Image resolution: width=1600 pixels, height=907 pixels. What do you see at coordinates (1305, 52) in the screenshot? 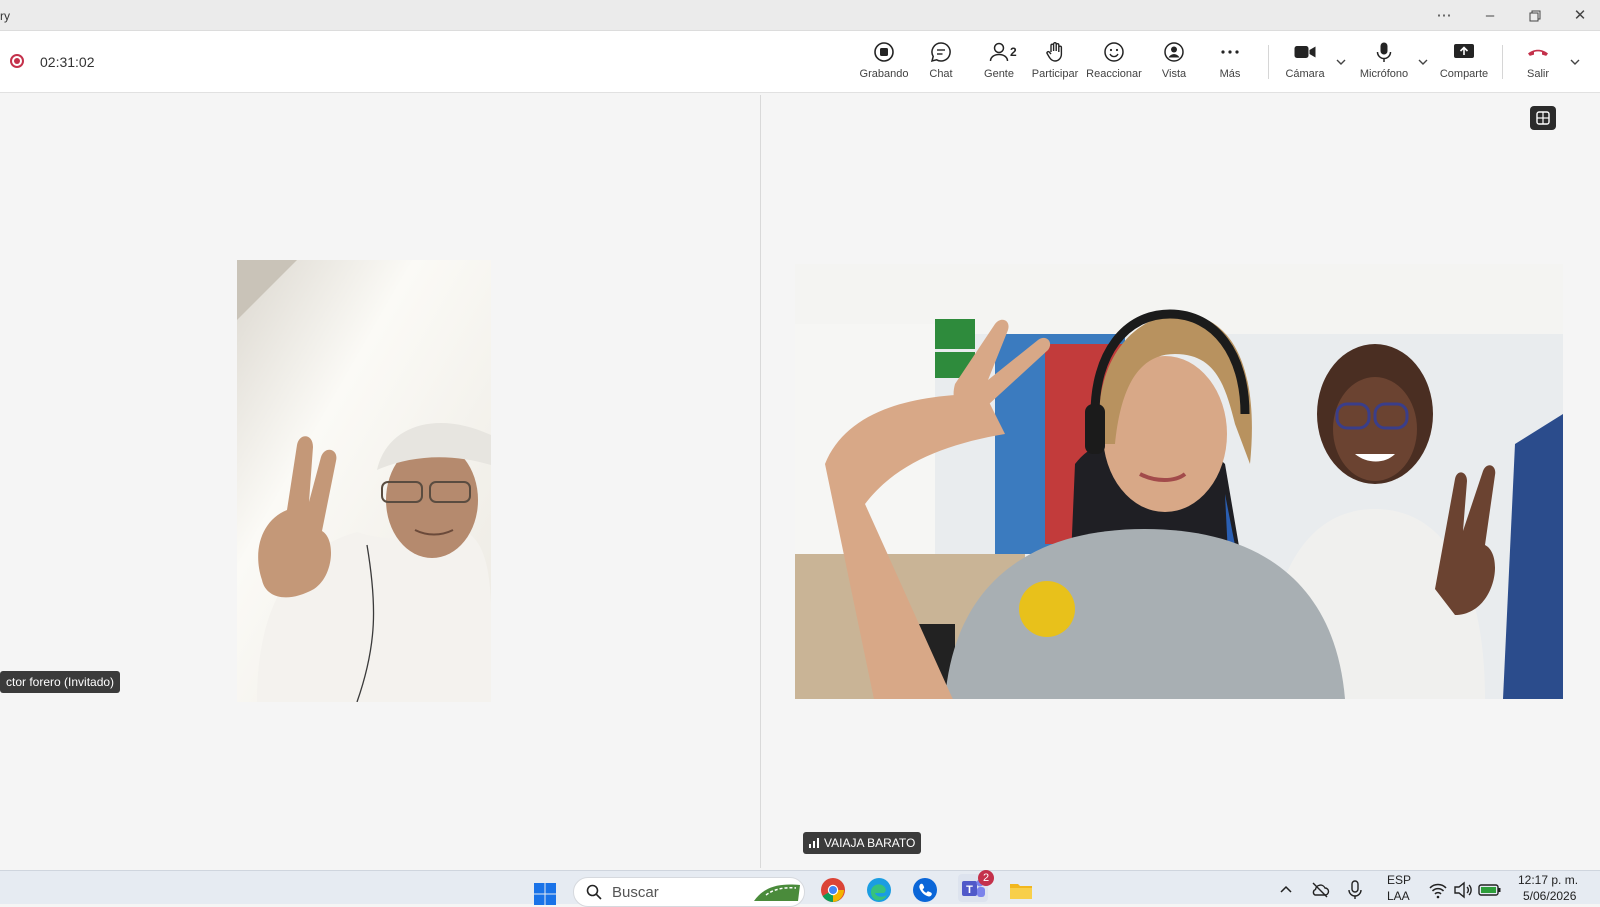
I see `video-camera-icon` at bounding box center [1305, 52].